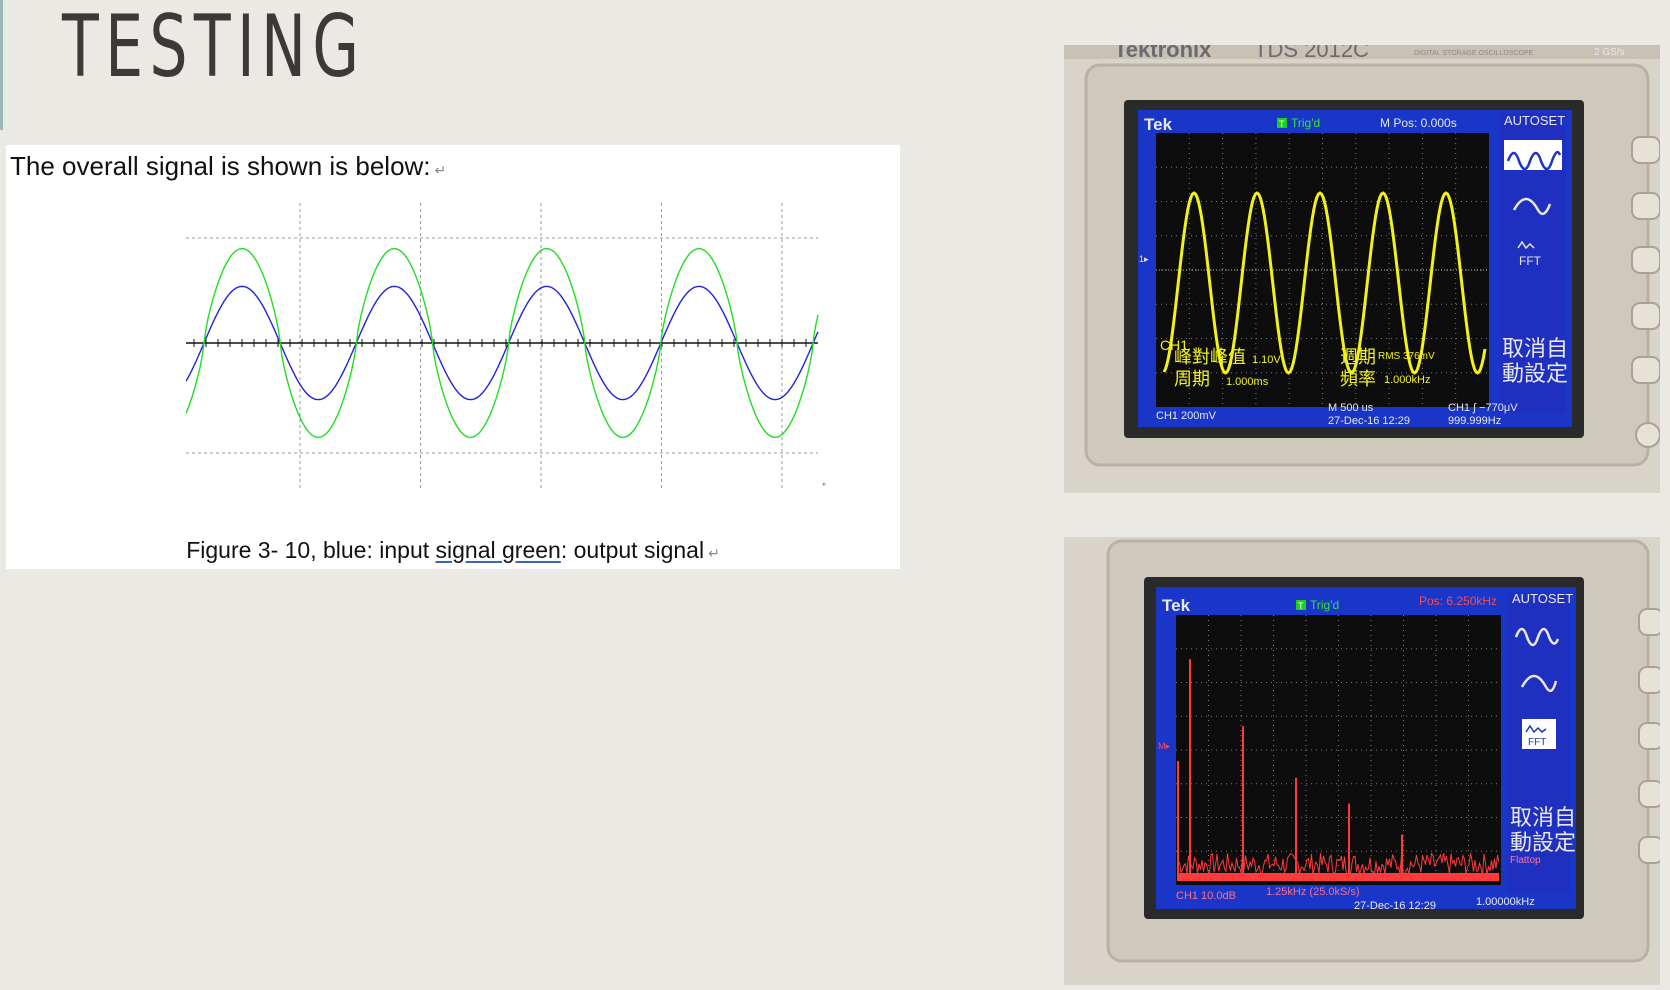 Image resolution: width=1670 pixels, height=990 pixels. I want to click on window-type: Flattop, so click(1525, 860).